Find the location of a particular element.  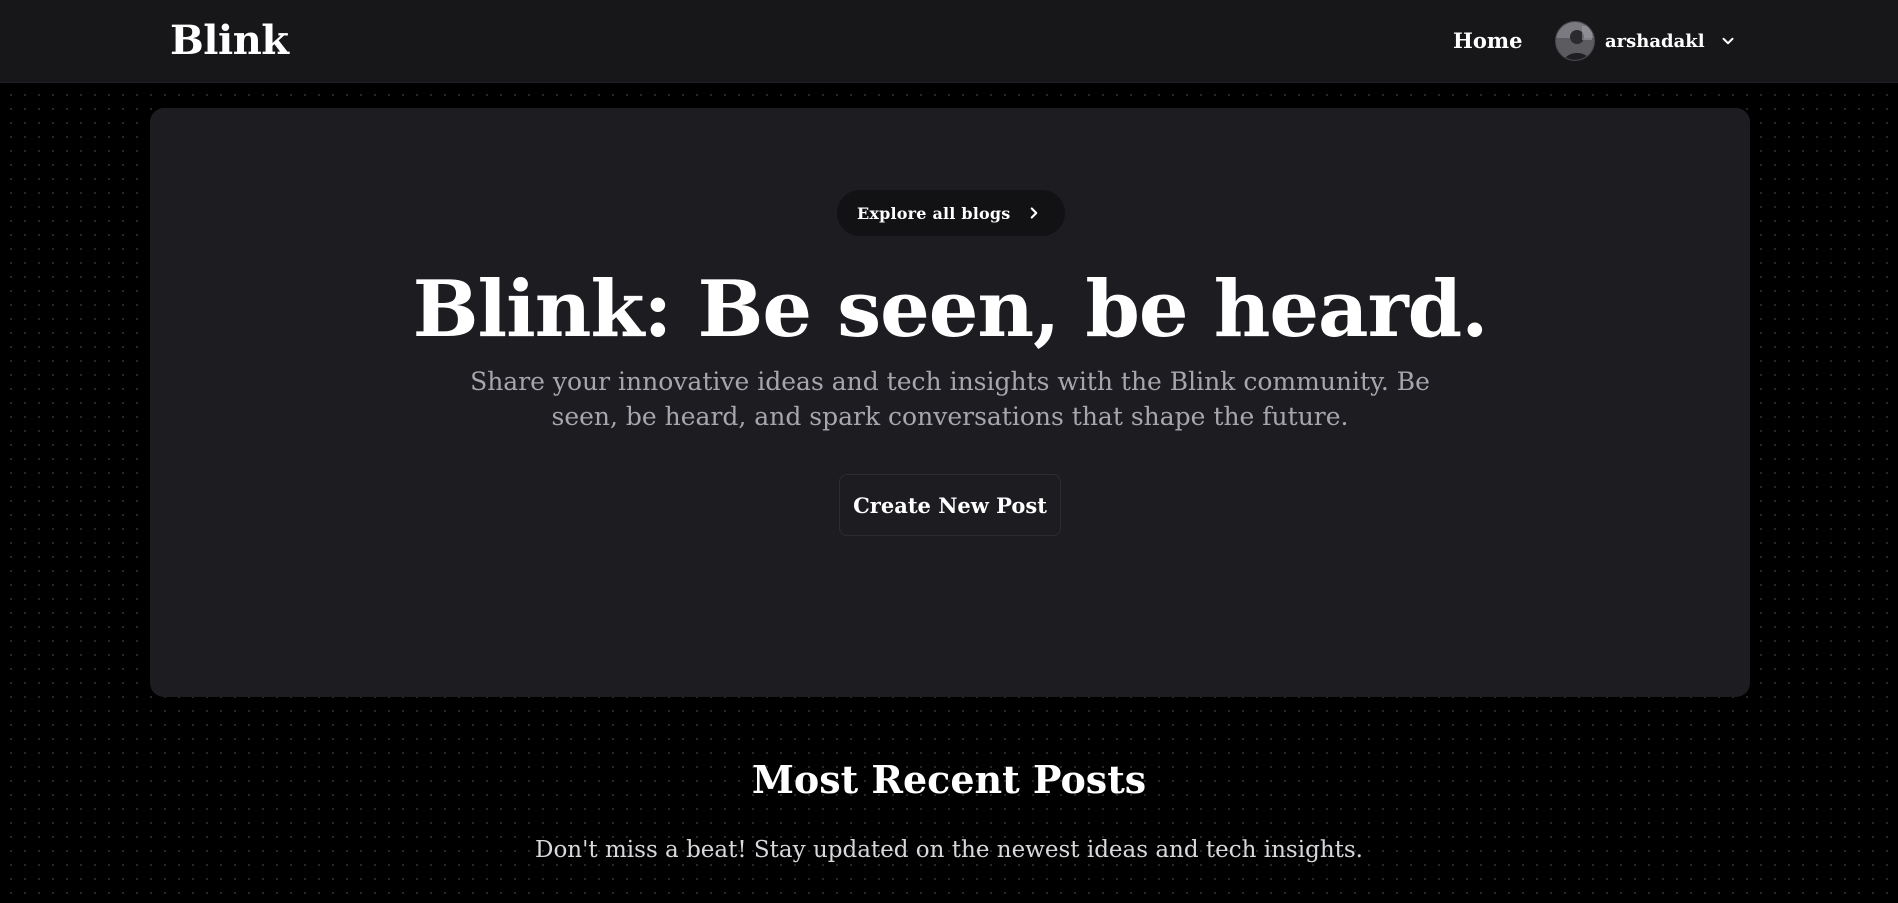

explore-all-blogs-button: Explore all blogs is located at coordinates (951, 213).